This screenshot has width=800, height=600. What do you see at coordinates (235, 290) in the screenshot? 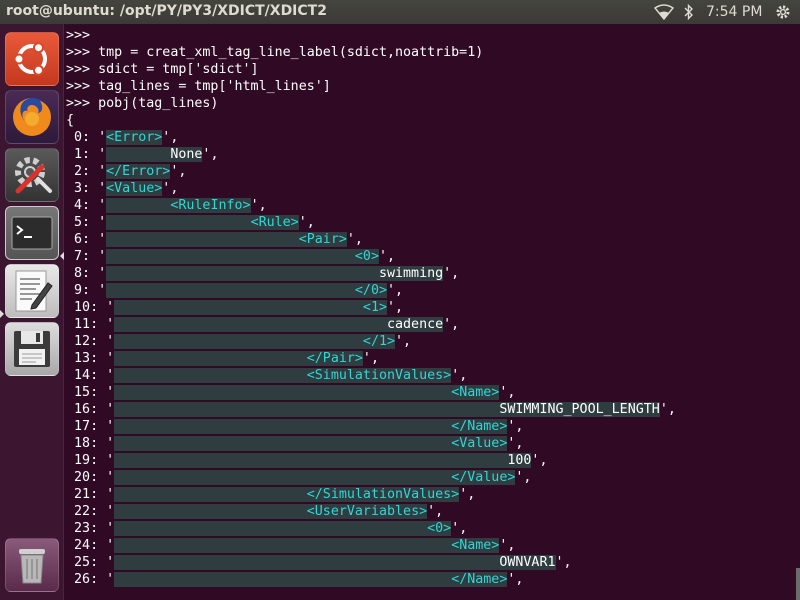
I see `terminal-line: 9: ' </0>',` at bounding box center [235, 290].